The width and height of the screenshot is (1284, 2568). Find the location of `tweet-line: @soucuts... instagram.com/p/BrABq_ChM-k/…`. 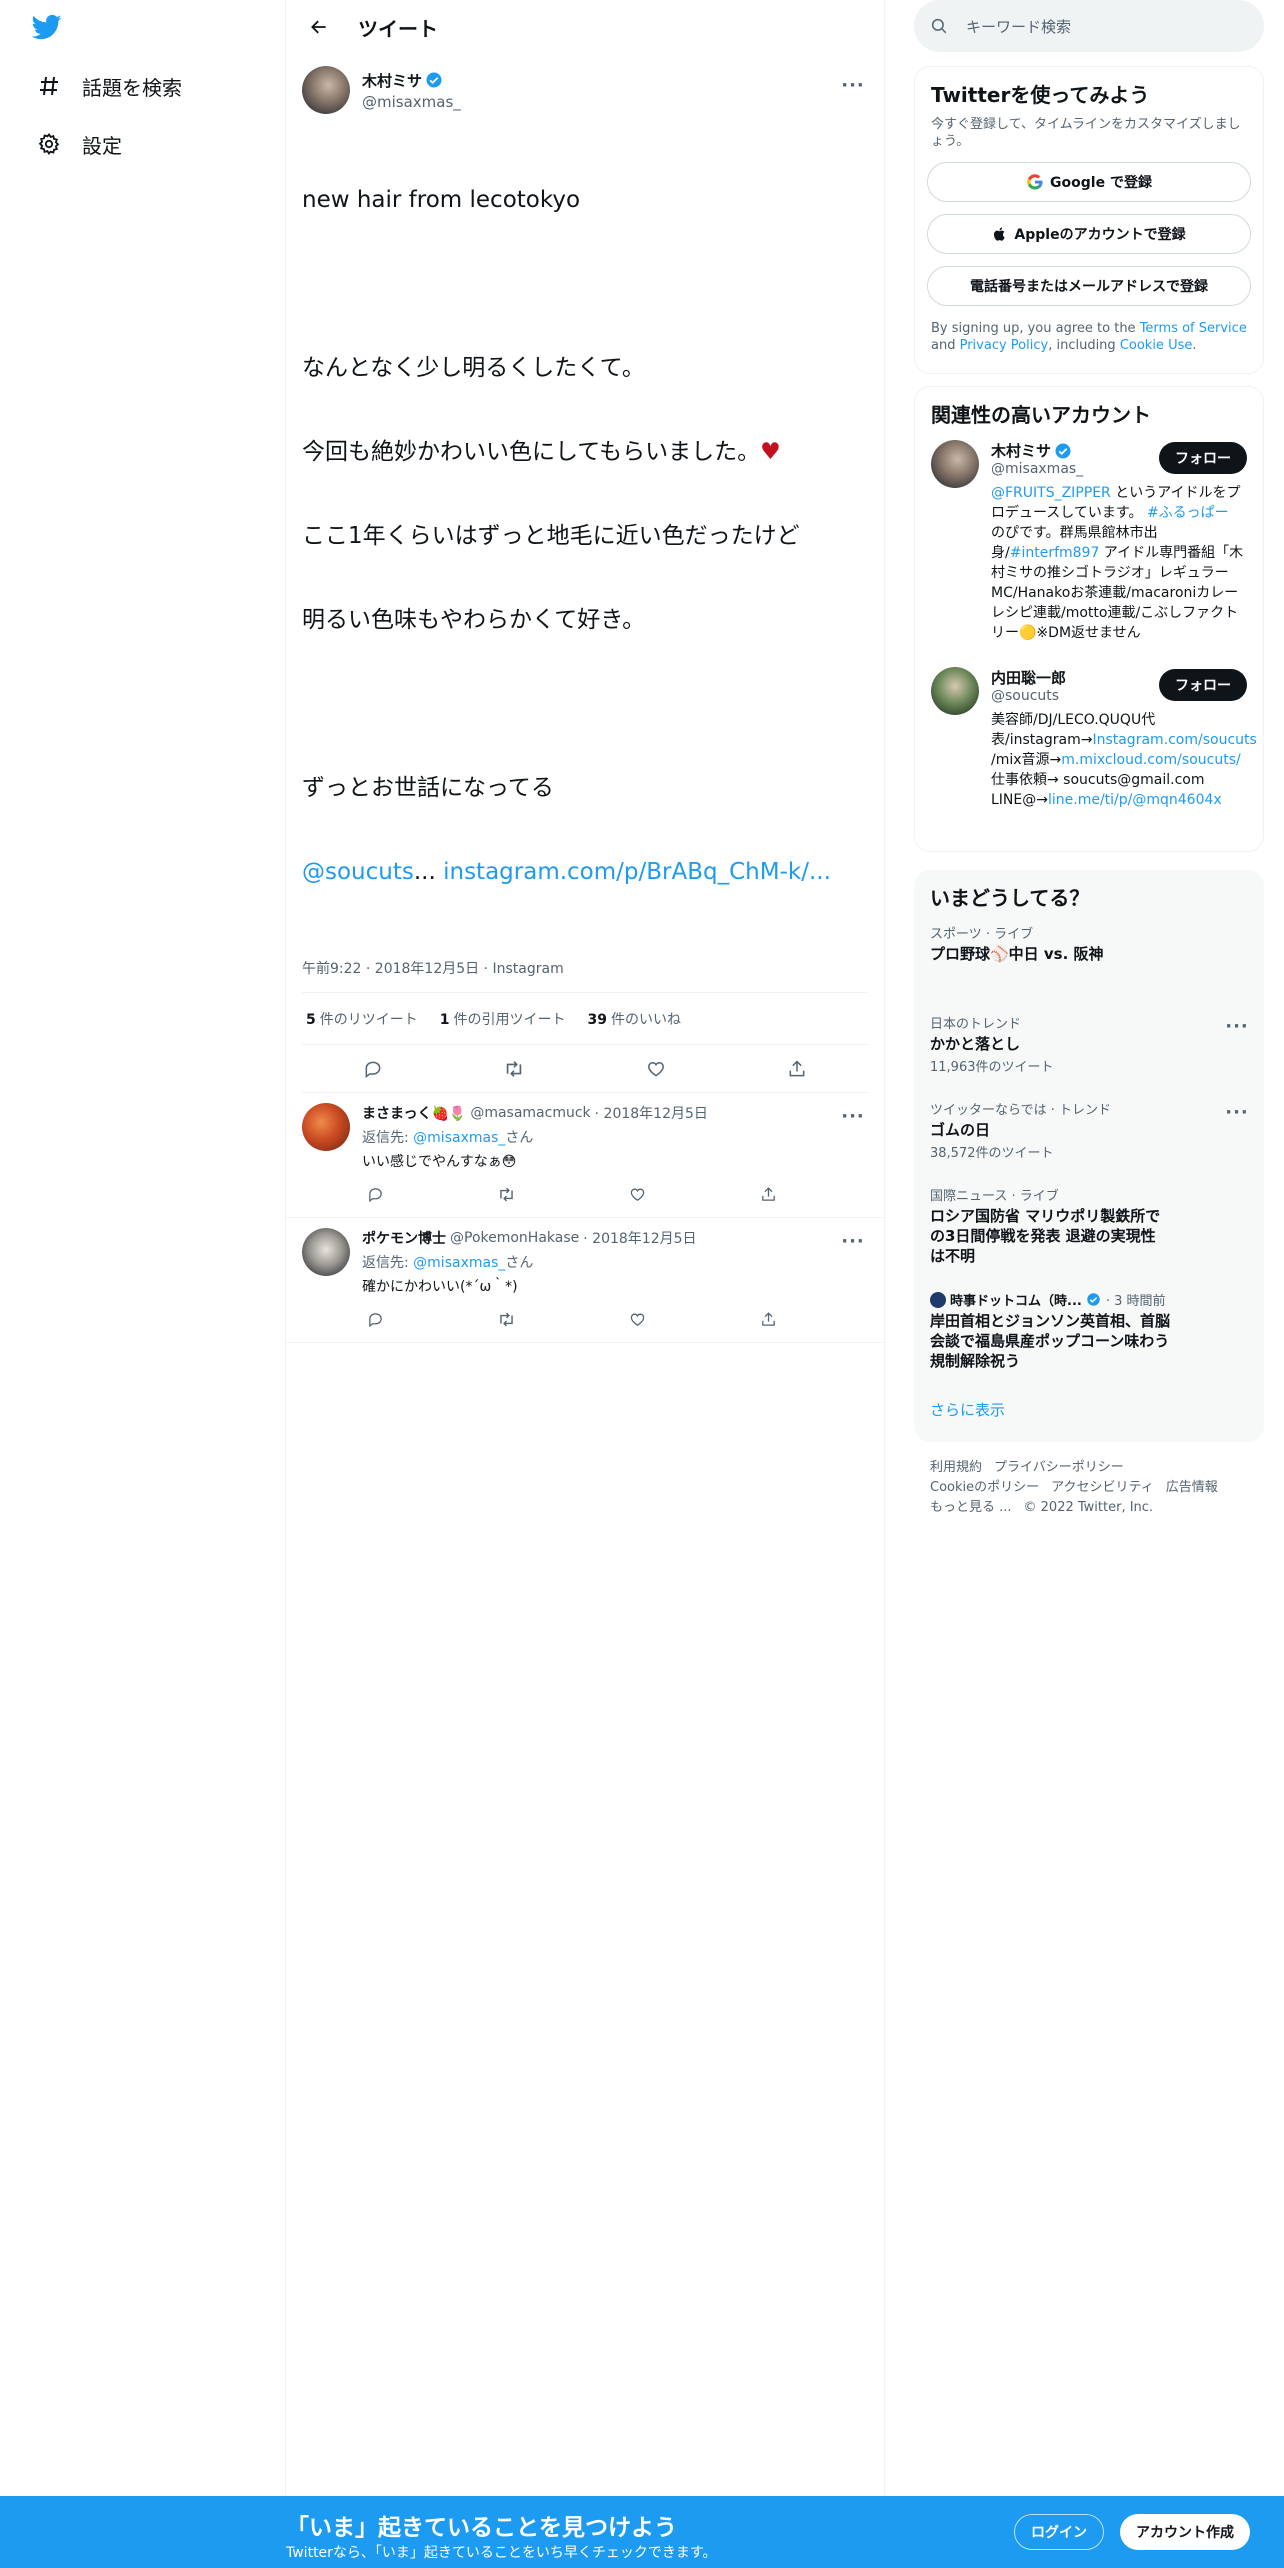

tweet-line: @soucuts... instagram.com/p/BrABq_ChM-k/… is located at coordinates (566, 872).